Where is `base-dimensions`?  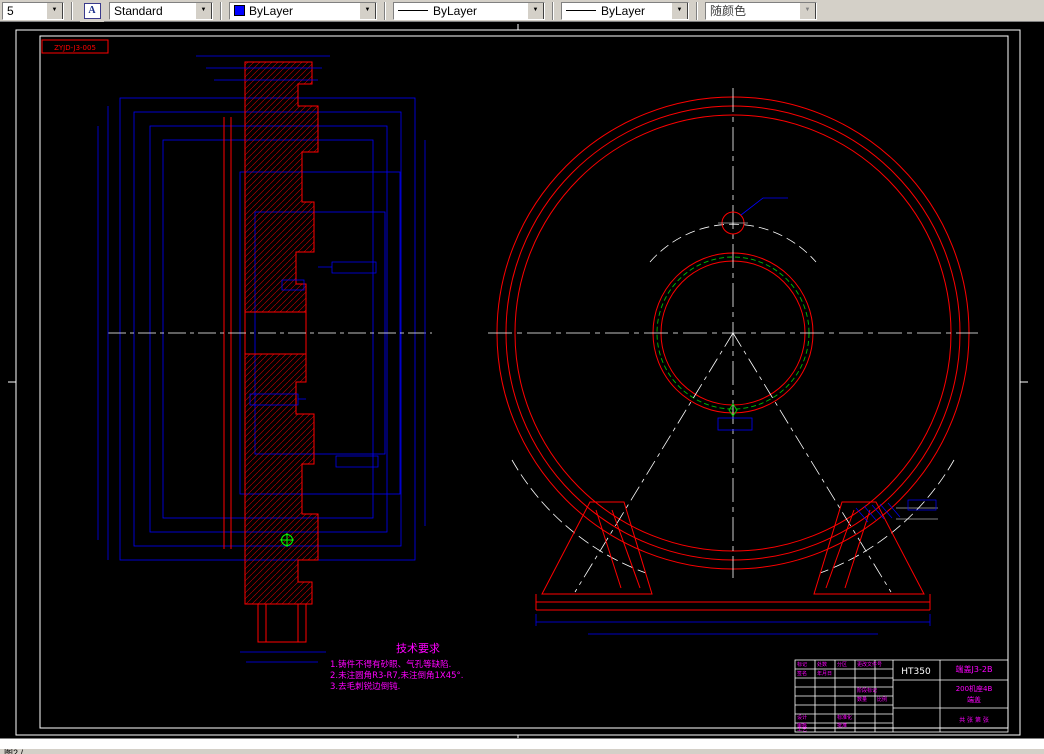
base-dimensions is located at coordinates (733, 624).